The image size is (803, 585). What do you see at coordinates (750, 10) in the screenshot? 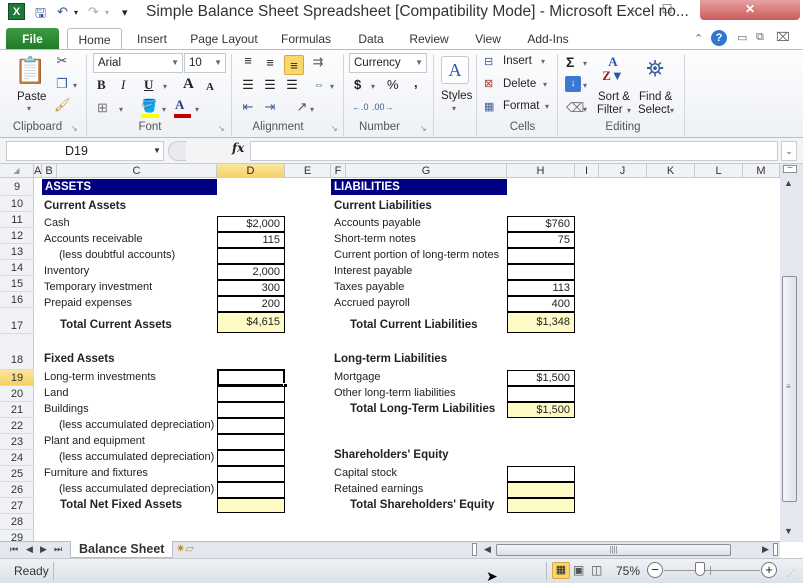
I see `close-button: ✕` at bounding box center [750, 10].